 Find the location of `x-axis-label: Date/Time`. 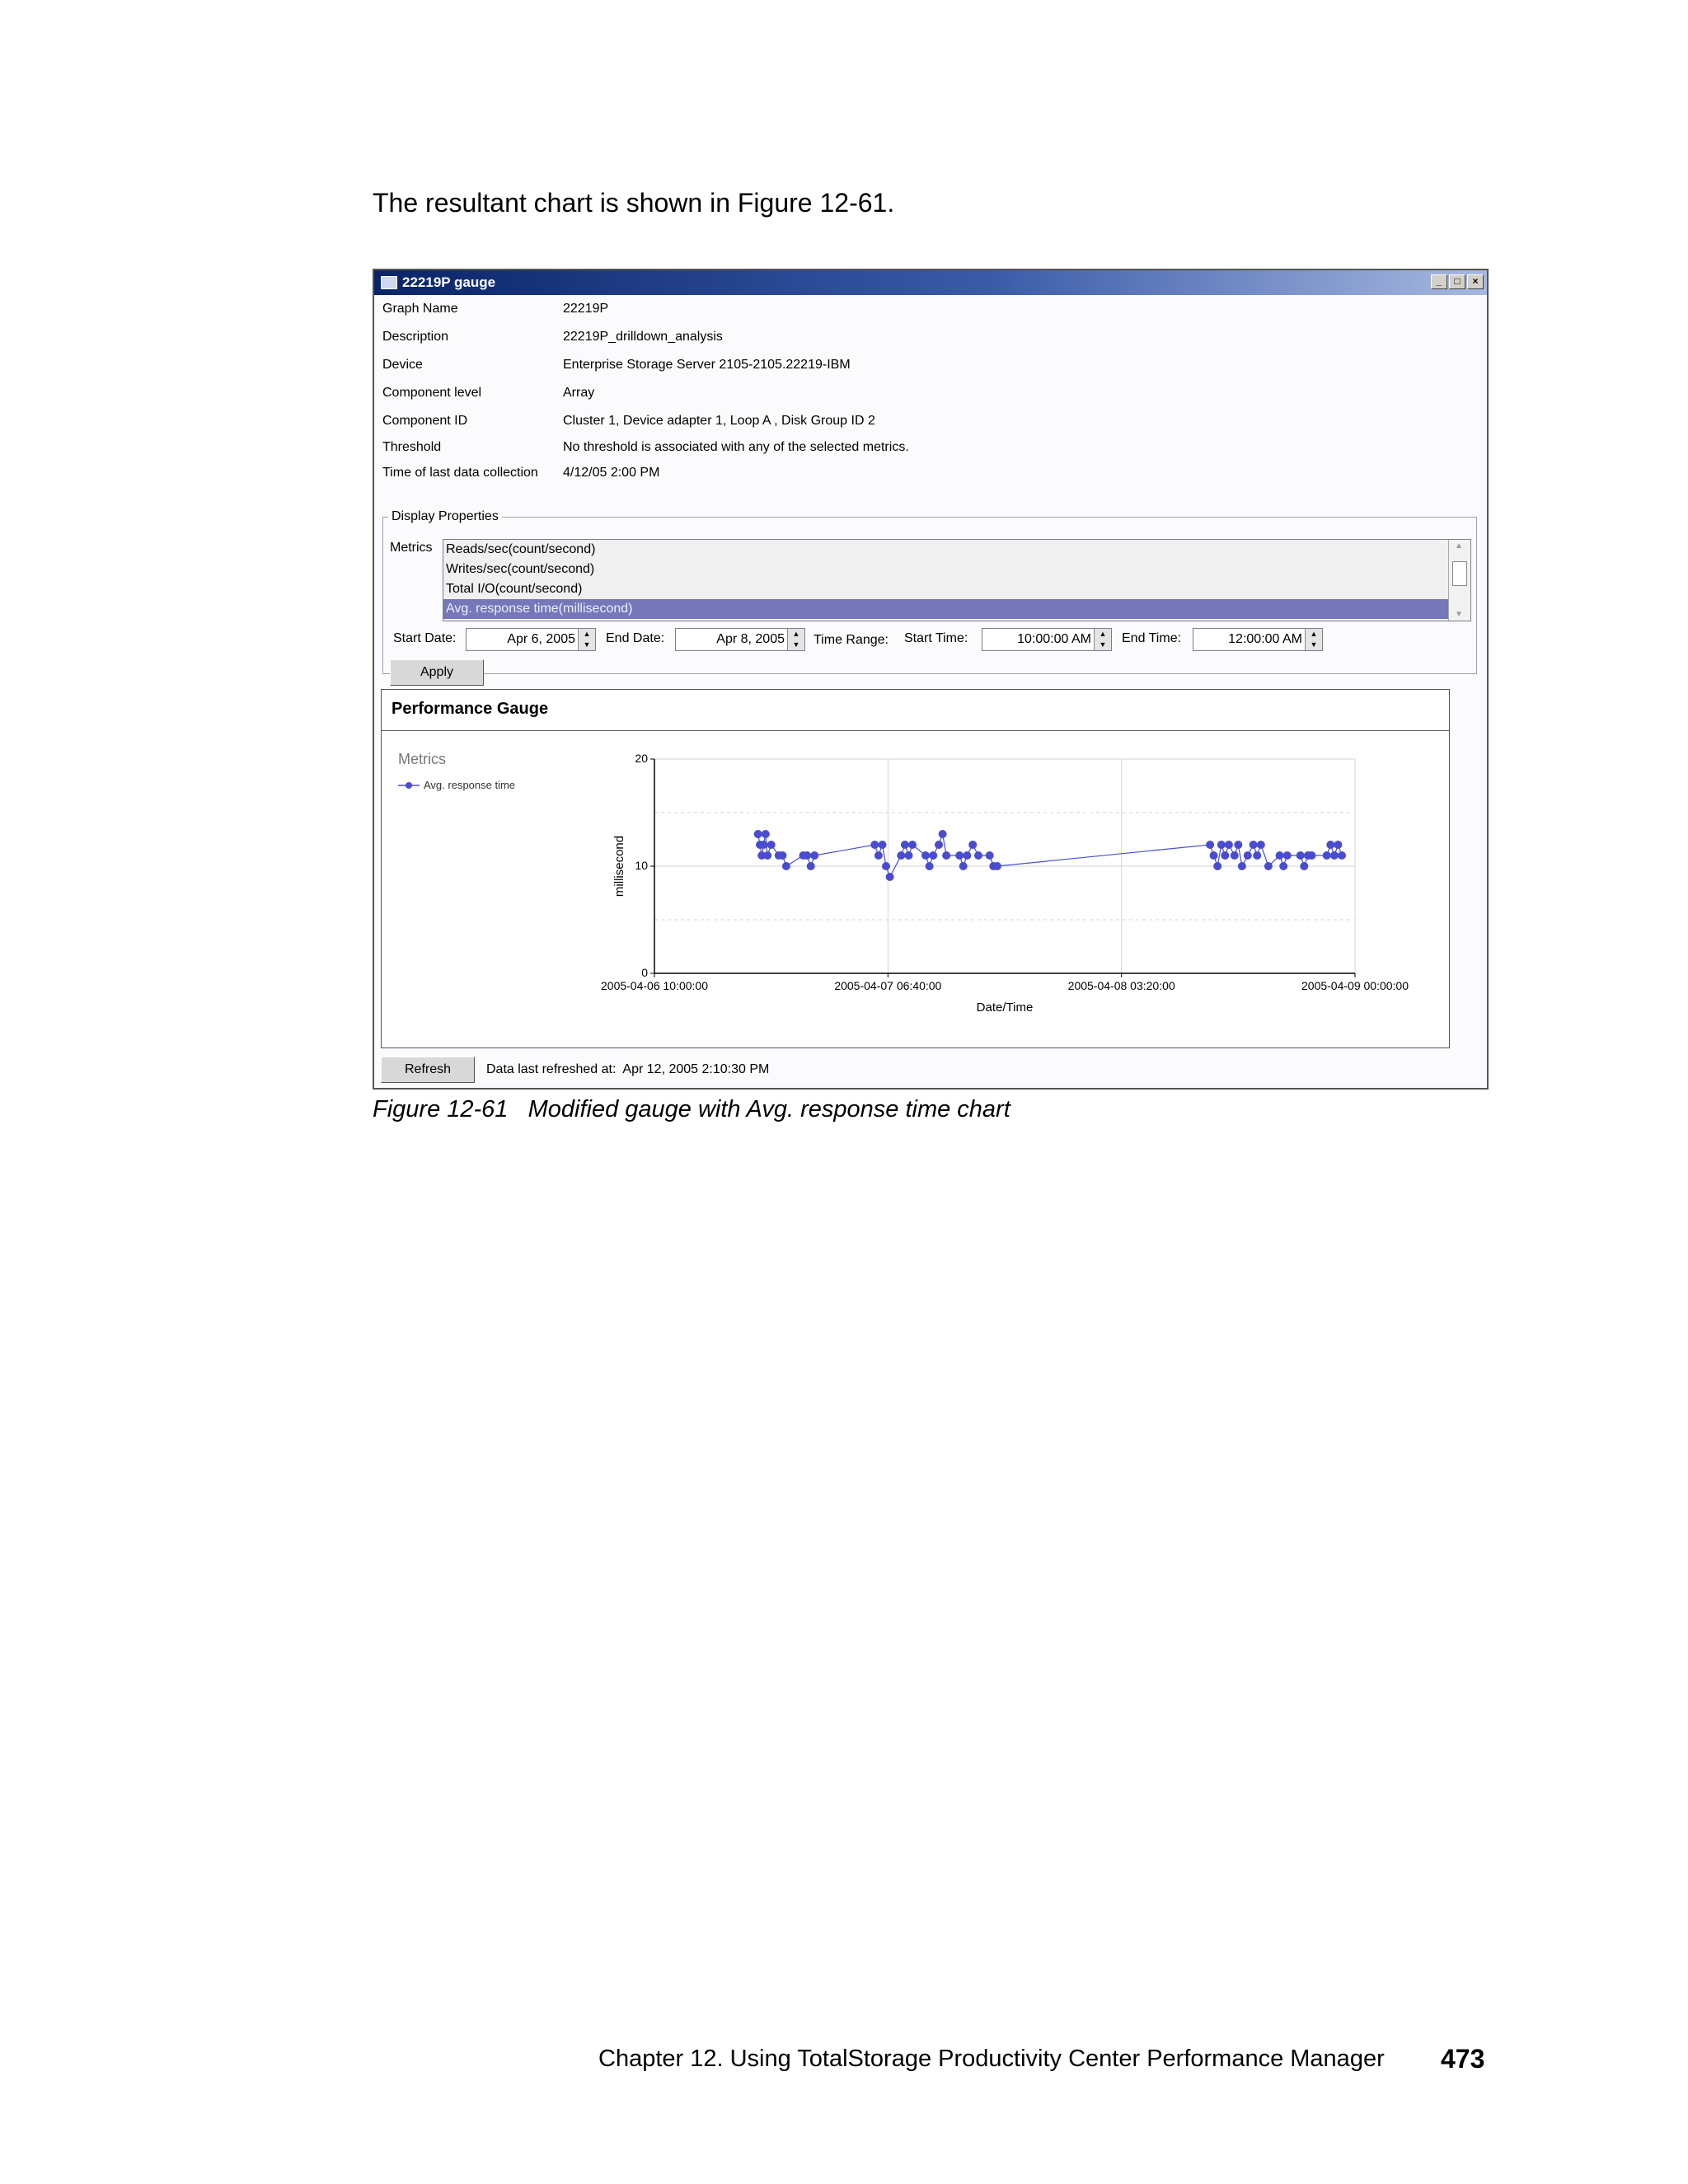

x-axis-label: Date/Time is located at coordinates (1005, 1008).